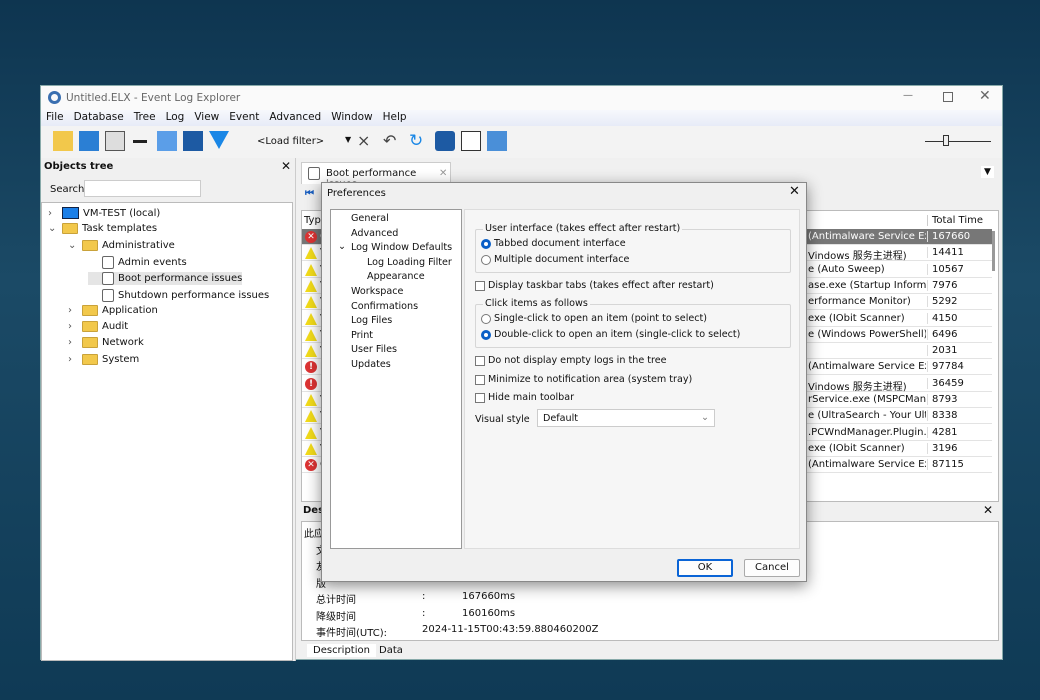 The height and width of the screenshot is (700, 1040). What do you see at coordinates (443, 173) in the screenshot?
I see `tab-close-icon: ✕` at bounding box center [443, 173].